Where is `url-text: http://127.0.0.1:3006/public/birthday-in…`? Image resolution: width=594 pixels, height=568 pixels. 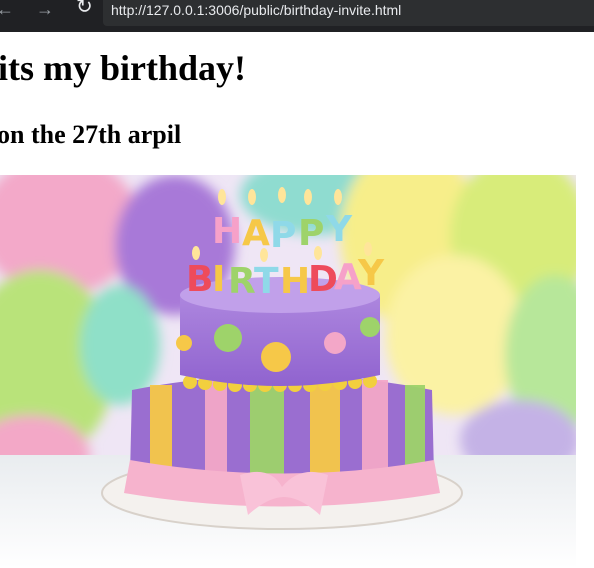
url-text: http://127.0.0.1:3006/public/birthday-in… is located at coordinates (256, 10).